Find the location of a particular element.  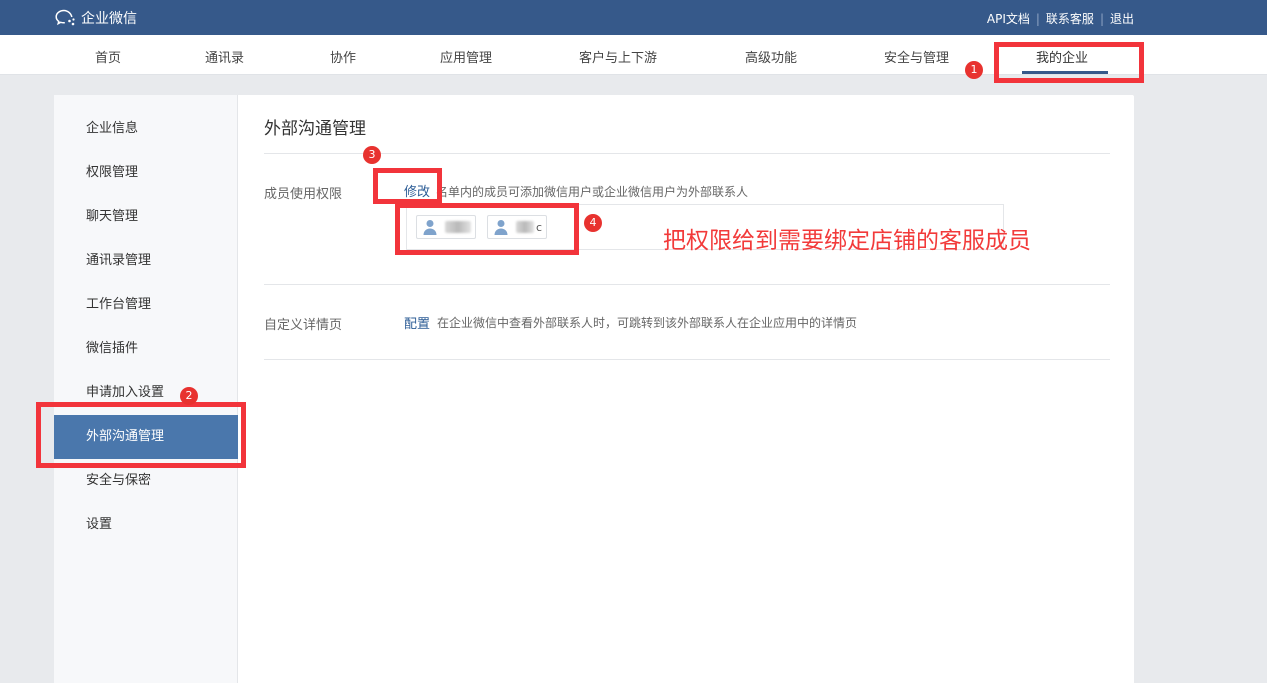

sidebar-item-workbench: 工作台管理 is located at coordinates (146, 305).